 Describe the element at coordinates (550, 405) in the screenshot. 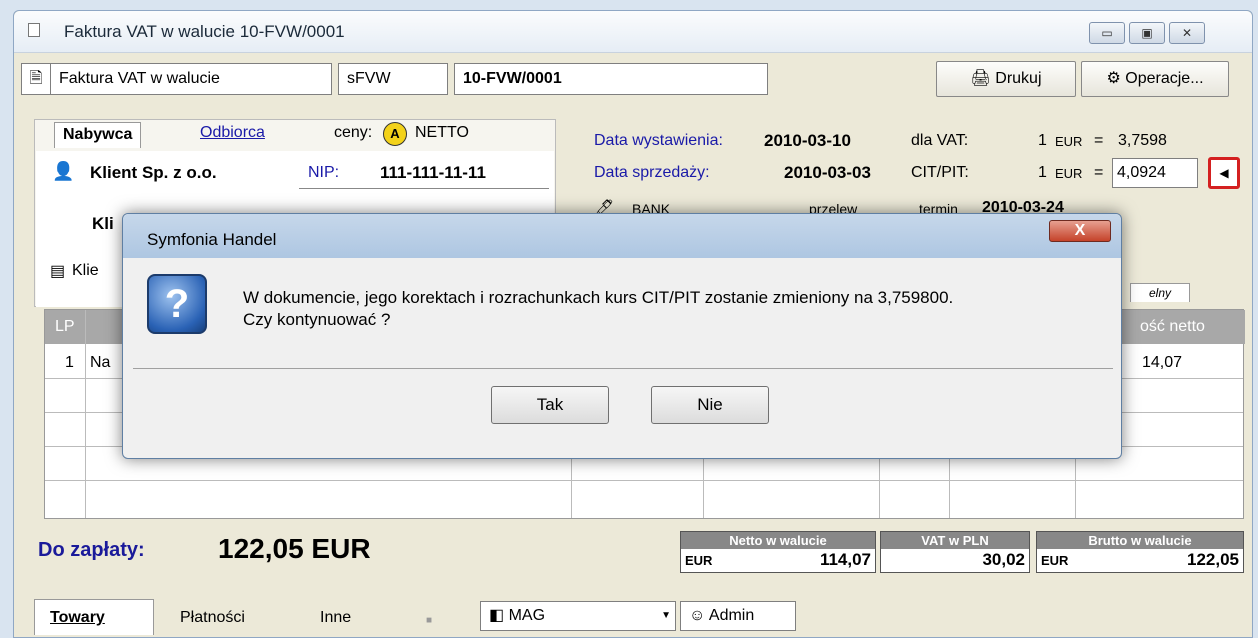

I see `yes-button: Tak` at that location.